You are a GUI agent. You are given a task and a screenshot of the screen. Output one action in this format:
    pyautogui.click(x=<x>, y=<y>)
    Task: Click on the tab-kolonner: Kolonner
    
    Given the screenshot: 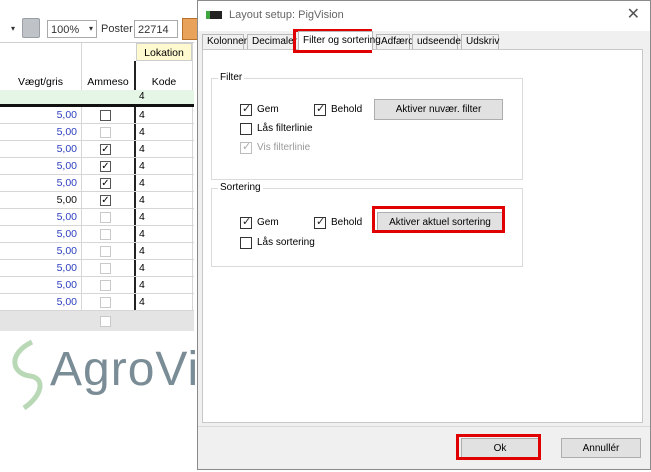 What is the action you would take?
    pyautogui.click(x=224, y=42)
    